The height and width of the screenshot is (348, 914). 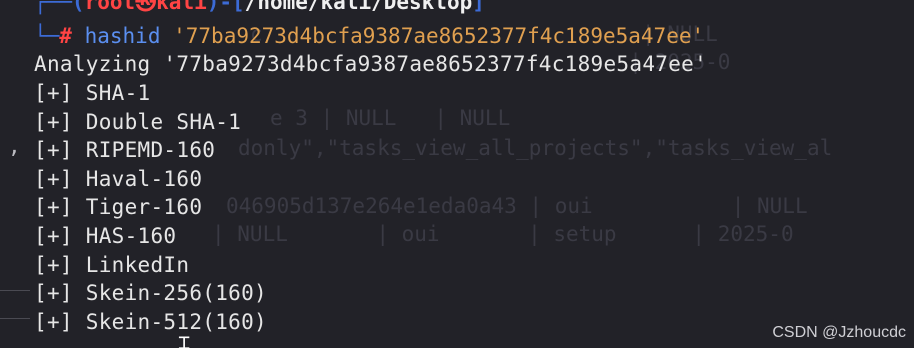 I want to click on watermark: CSDN @Jzhoucdc, so click(x=839, y=332).